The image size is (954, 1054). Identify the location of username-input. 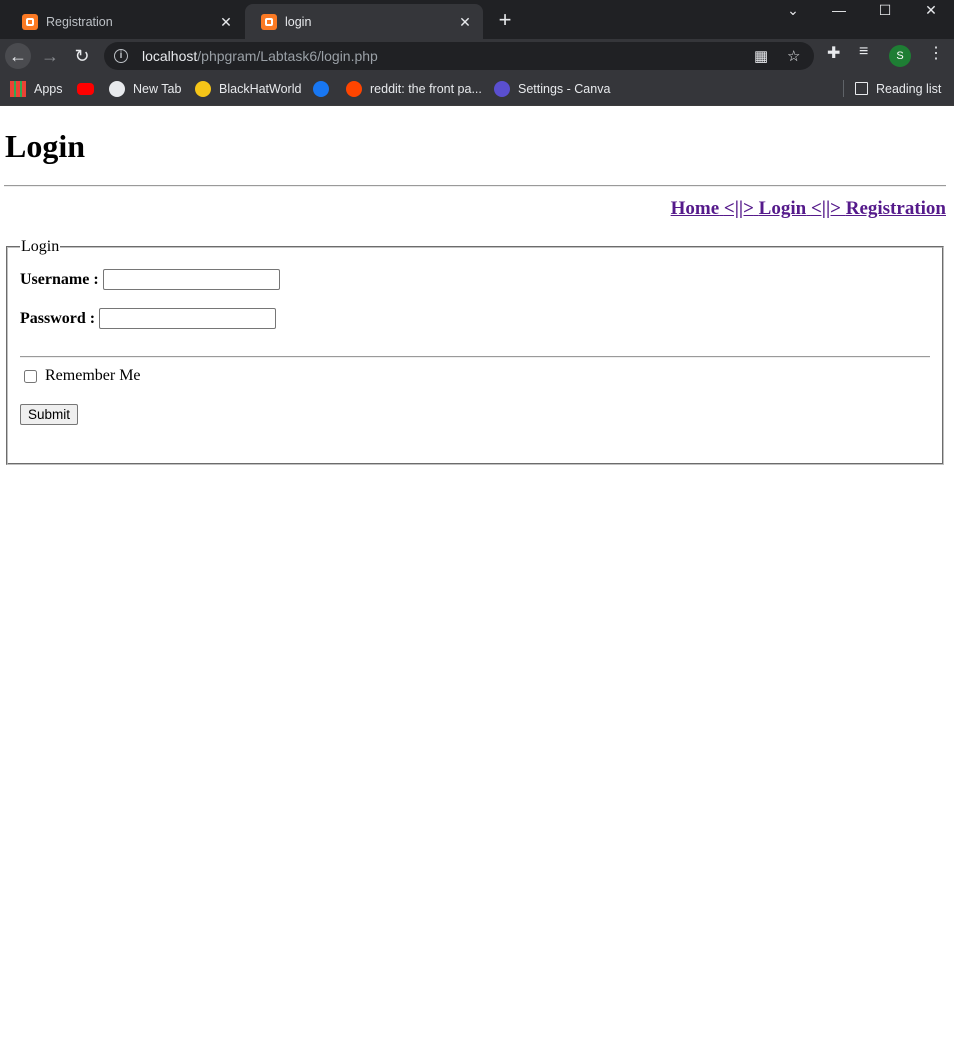
(191, 279).